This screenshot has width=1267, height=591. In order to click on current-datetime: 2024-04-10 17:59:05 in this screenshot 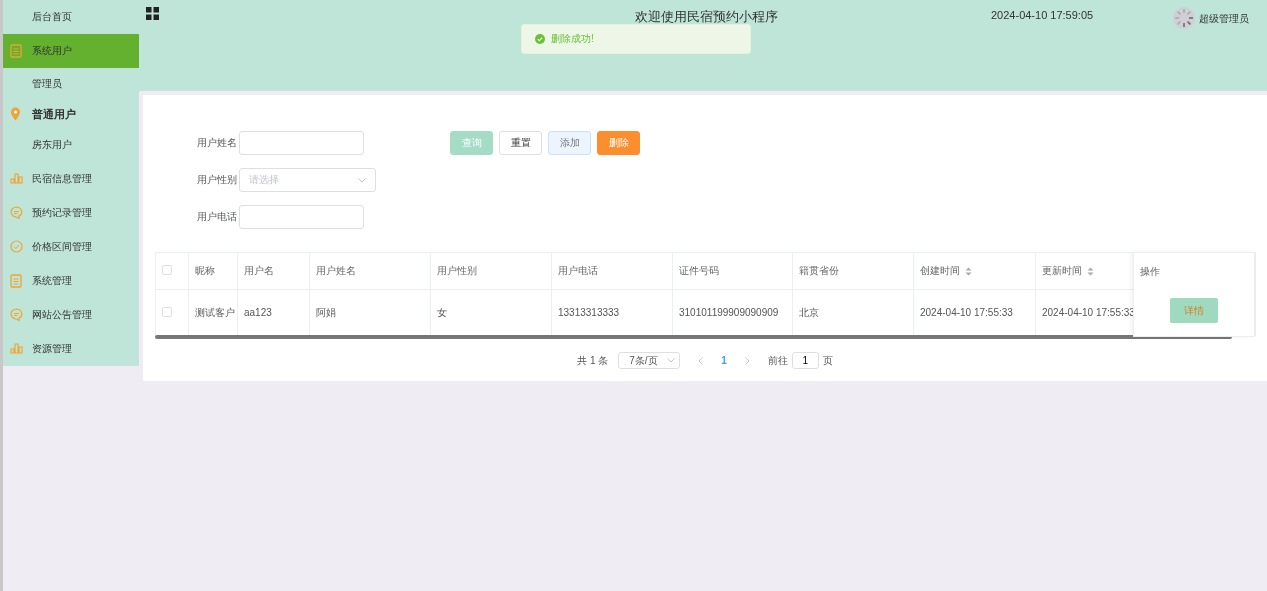, I will do `click(1042, 15)`.